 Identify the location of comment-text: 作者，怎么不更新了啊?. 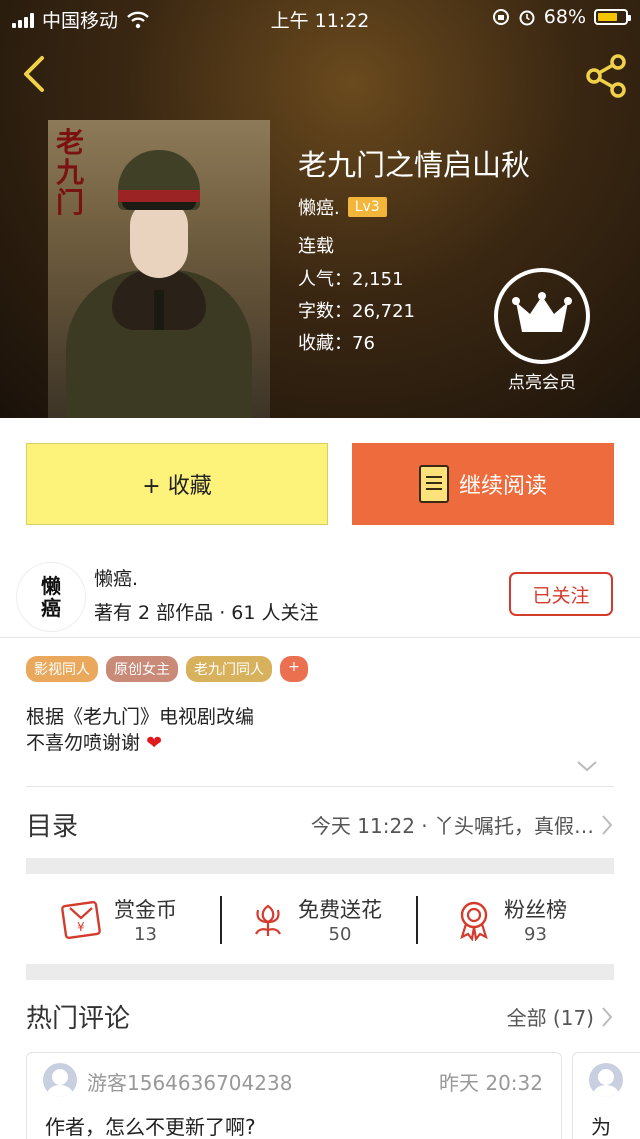
(150, 1127).